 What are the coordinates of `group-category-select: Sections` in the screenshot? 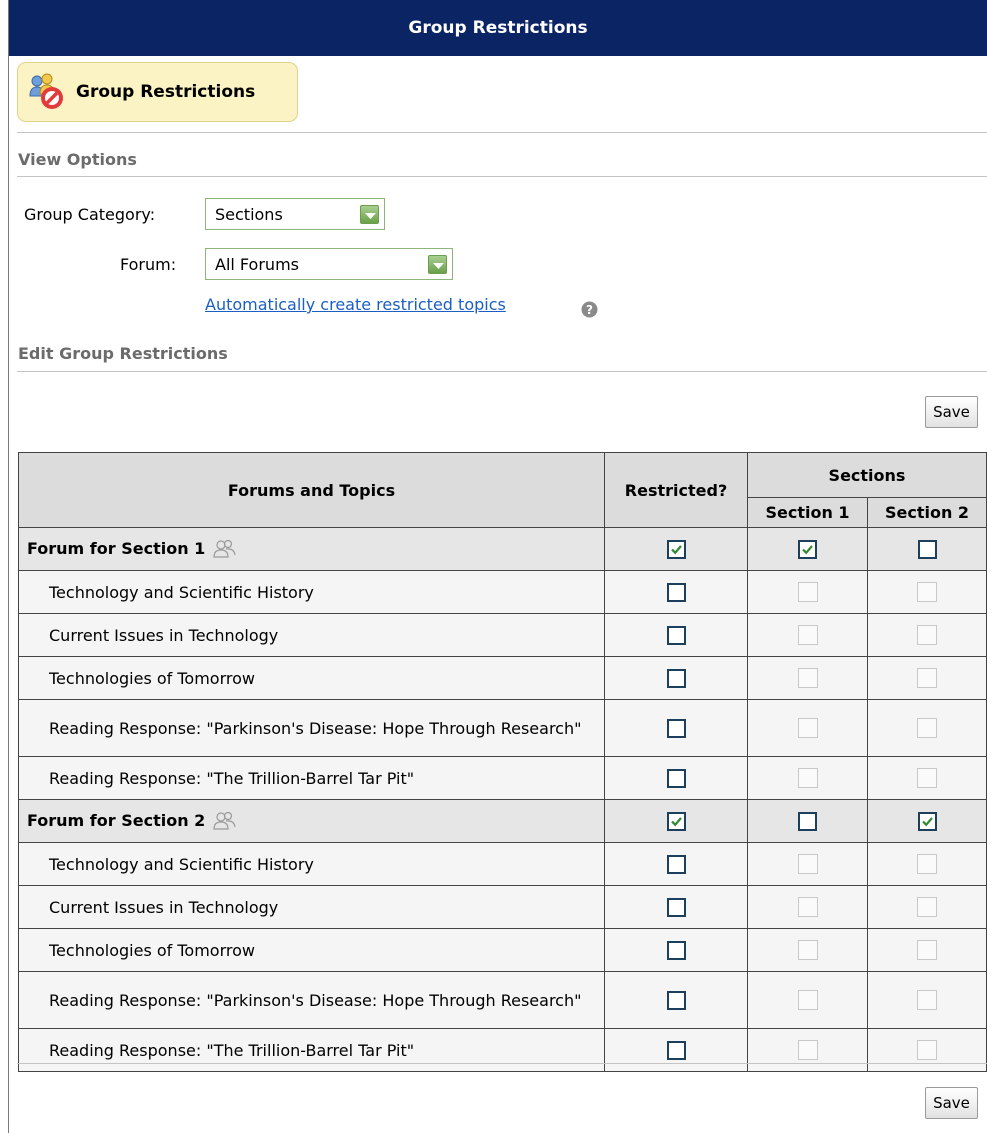 It's located at (295, 214).